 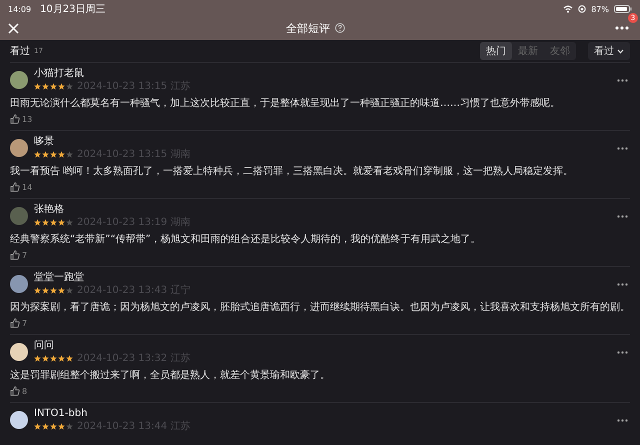 What do you see at coordinates (623, 9) in the screenshot?
I see `battery-icon` at bounding box center [623, 9].